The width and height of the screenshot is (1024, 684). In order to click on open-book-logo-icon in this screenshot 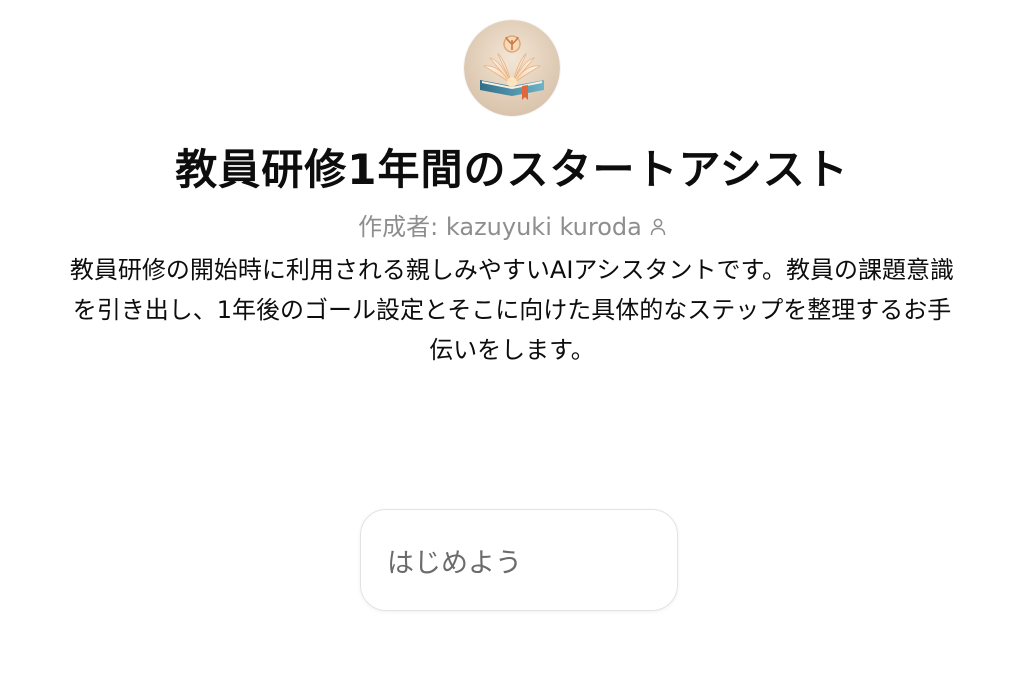, I will do `click(512, 68)`.